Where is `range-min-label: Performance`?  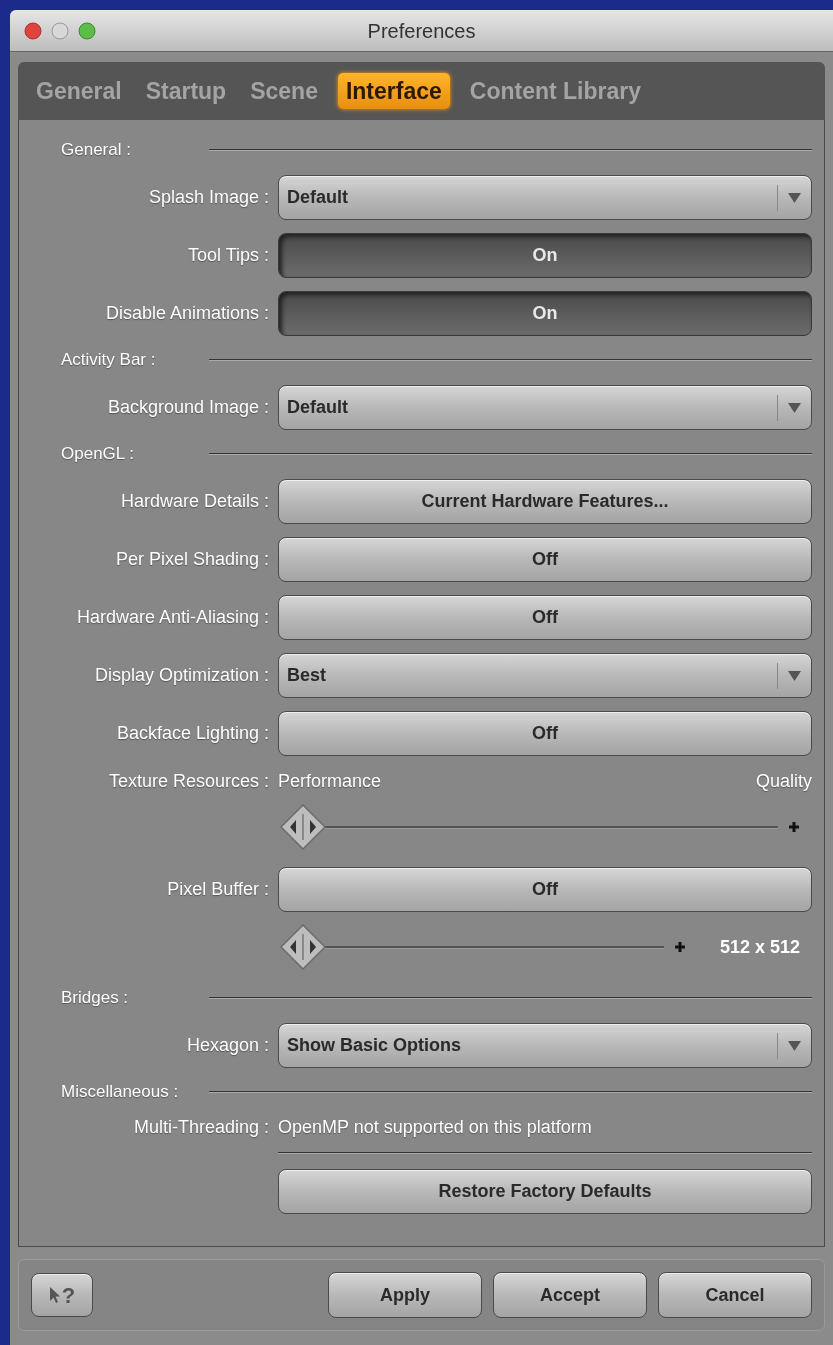
range-min-label: Performance is located at coordinates (330, 781).